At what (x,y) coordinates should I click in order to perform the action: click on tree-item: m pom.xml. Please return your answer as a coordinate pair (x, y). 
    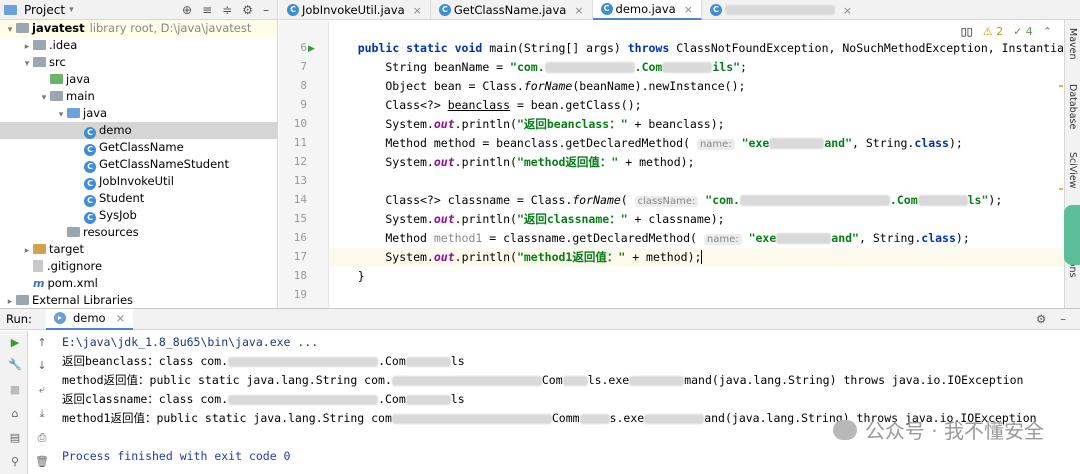
    Looking at the image, I should click on (138, 283).